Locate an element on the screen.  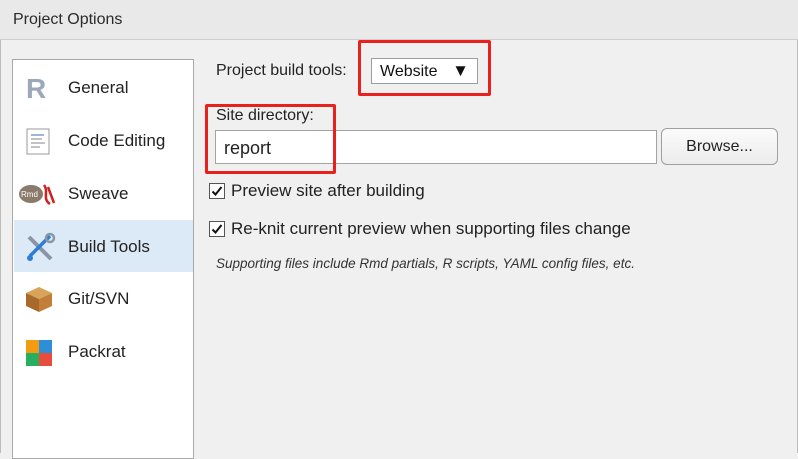
sidebar-item-git-svn: Git/SVN is located at coordinates (103, 299).